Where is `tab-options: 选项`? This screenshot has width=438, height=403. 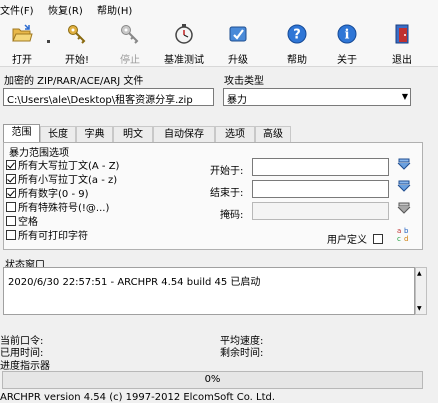
tab-options: 选项 is located at coordinates (235, 134).